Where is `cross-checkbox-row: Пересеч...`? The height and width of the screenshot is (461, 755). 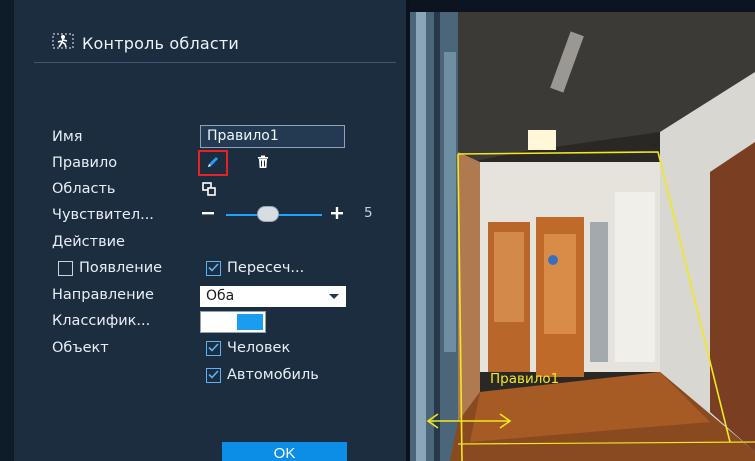 cross-checkbox-row: Пересеч... is located at coordinates (255, 268).